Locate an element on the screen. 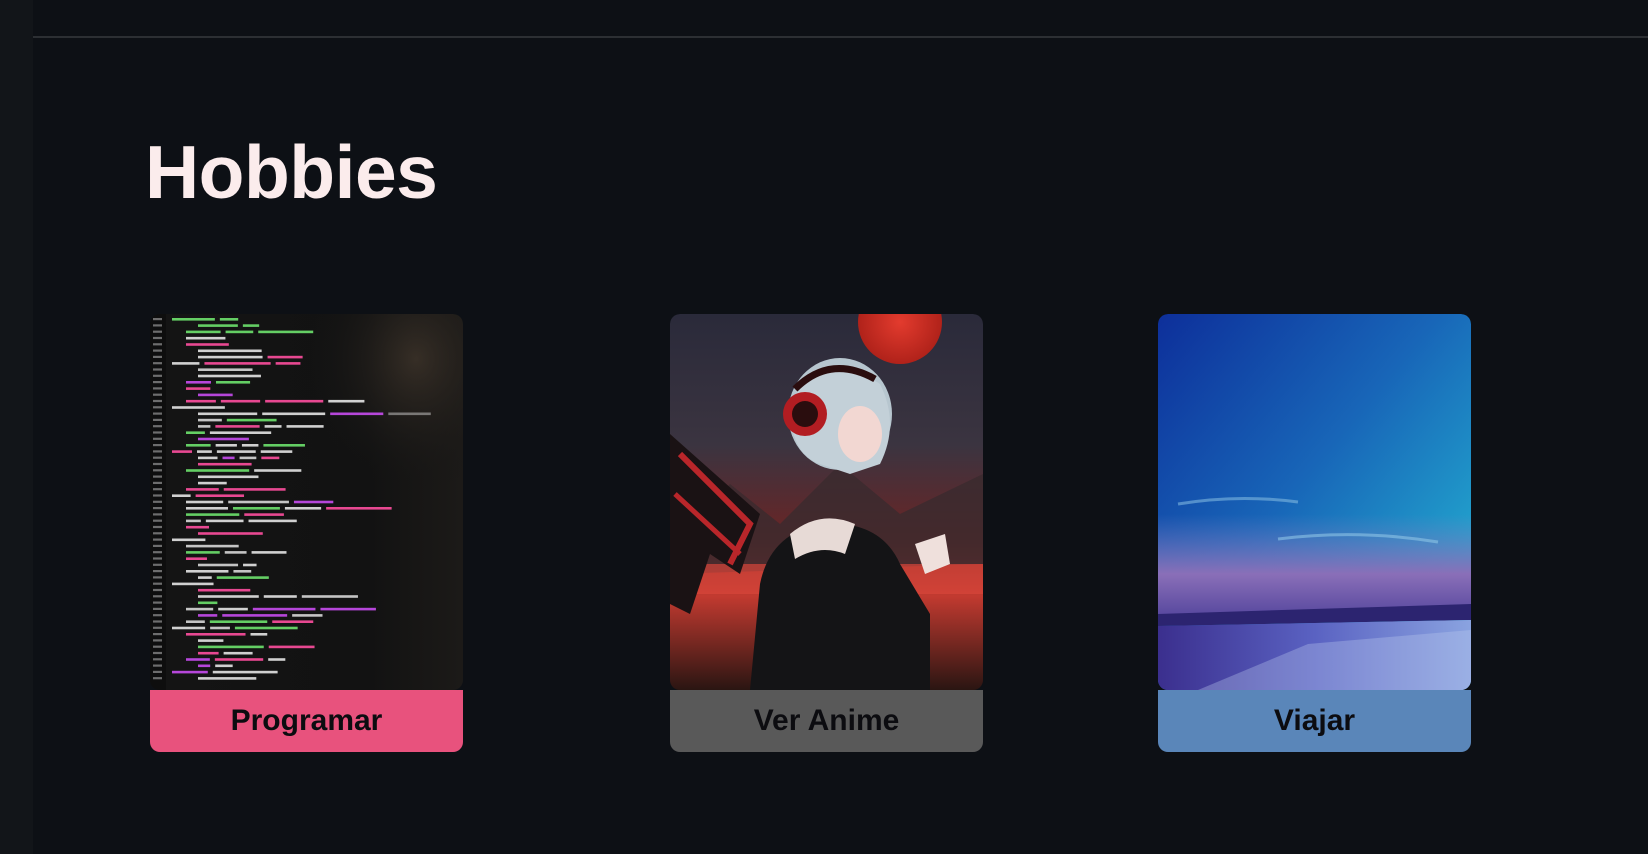 The width and height of the screenshot is (1648, 854). code-editor-image is located at coordinates (306, 502).